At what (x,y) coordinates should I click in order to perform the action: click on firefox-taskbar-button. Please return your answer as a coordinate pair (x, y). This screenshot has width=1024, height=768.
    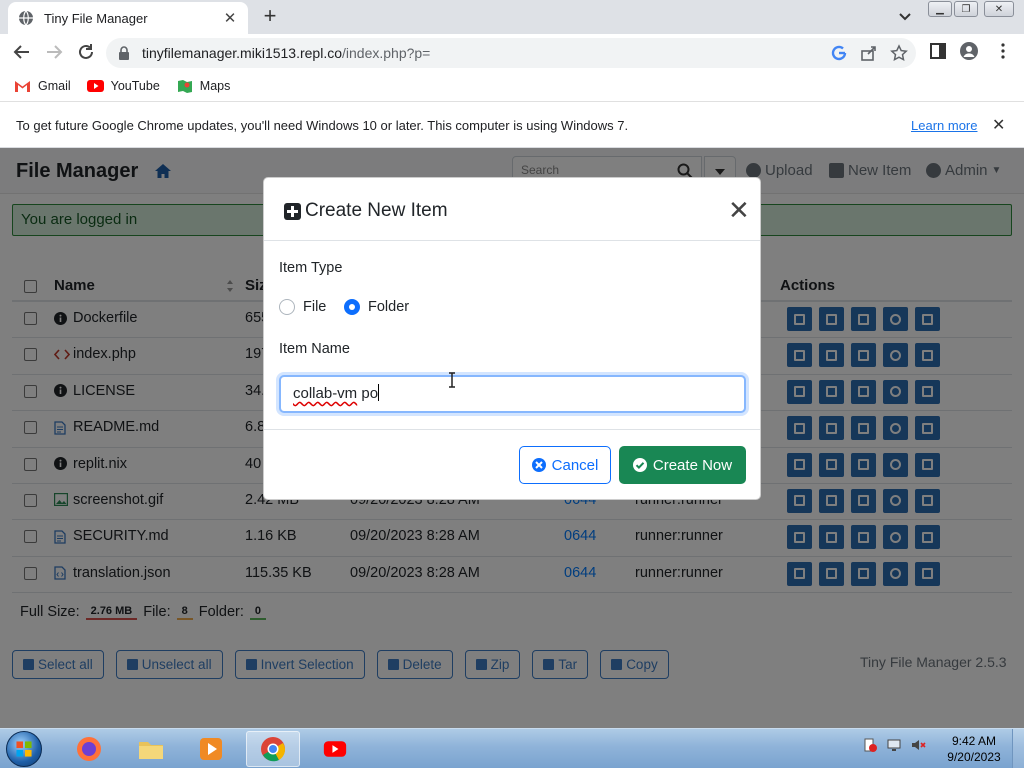
    Looking at the image, I should click on (89, 749).